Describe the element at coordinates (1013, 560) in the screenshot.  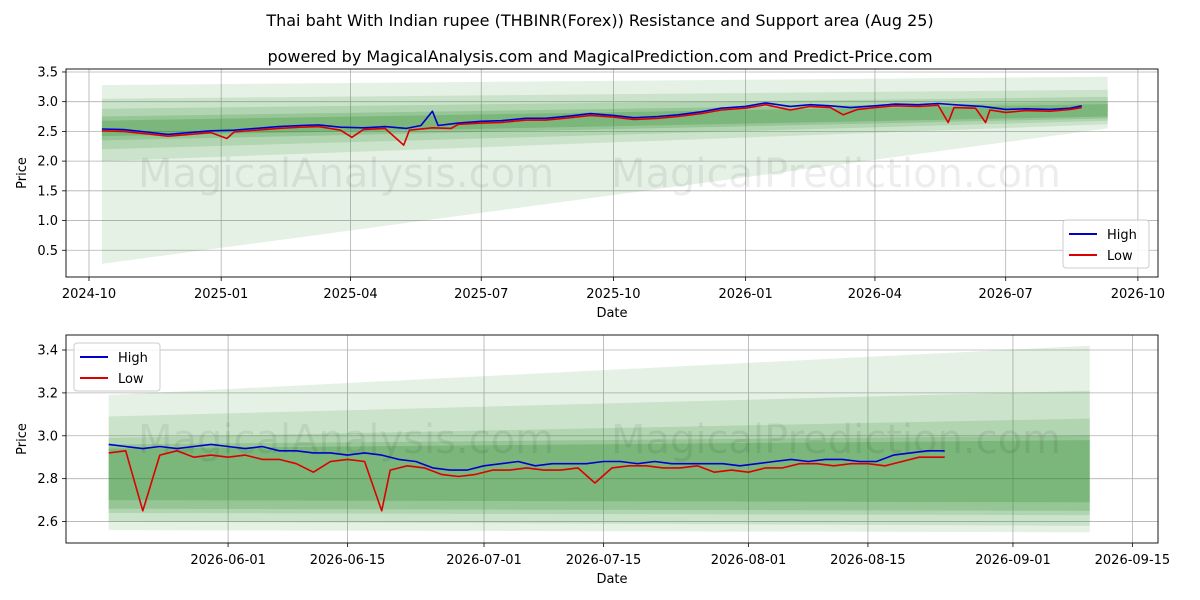
I see `x-tick-label: 2026-09-01` at that location.